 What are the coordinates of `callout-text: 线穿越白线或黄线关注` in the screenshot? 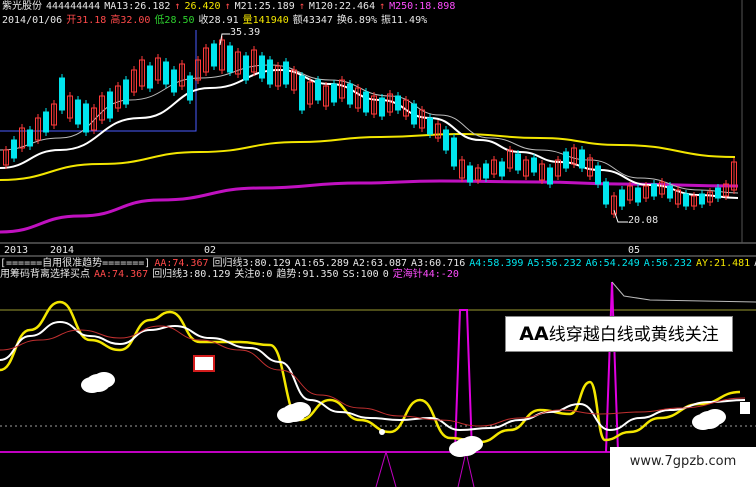 It's located at (633, 335).